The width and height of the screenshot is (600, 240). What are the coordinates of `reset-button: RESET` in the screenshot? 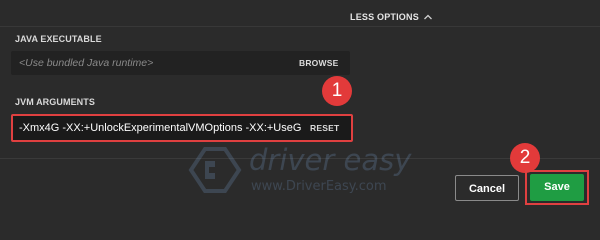 It's located at (324, 128).